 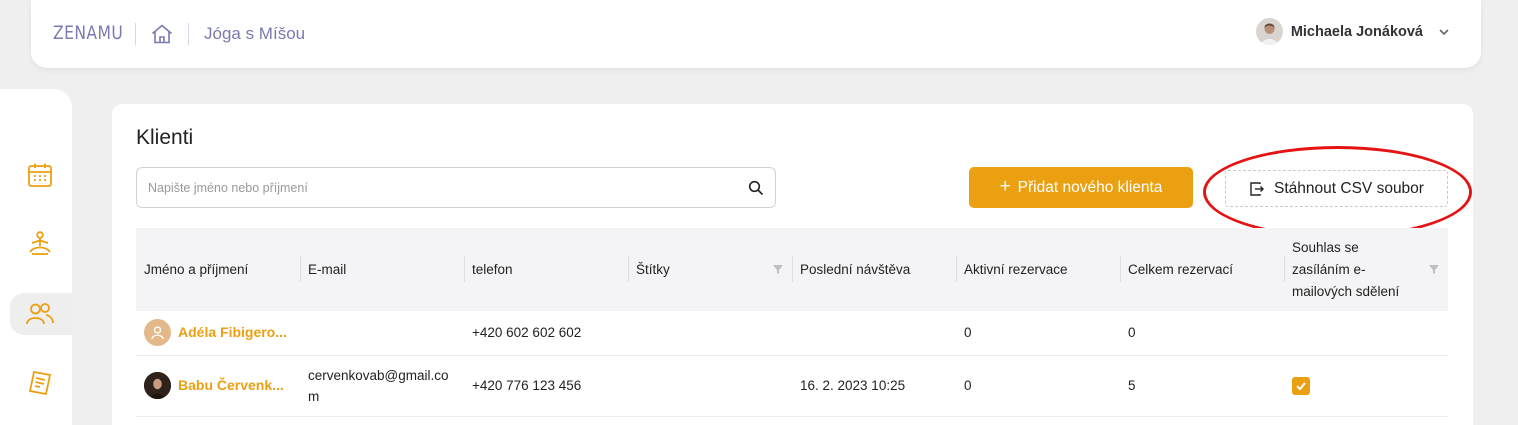 What do you see at coordinates (382, 269) in the screenshot?
I see `column-header-email: E-mail` at bounding box center [382, 269].